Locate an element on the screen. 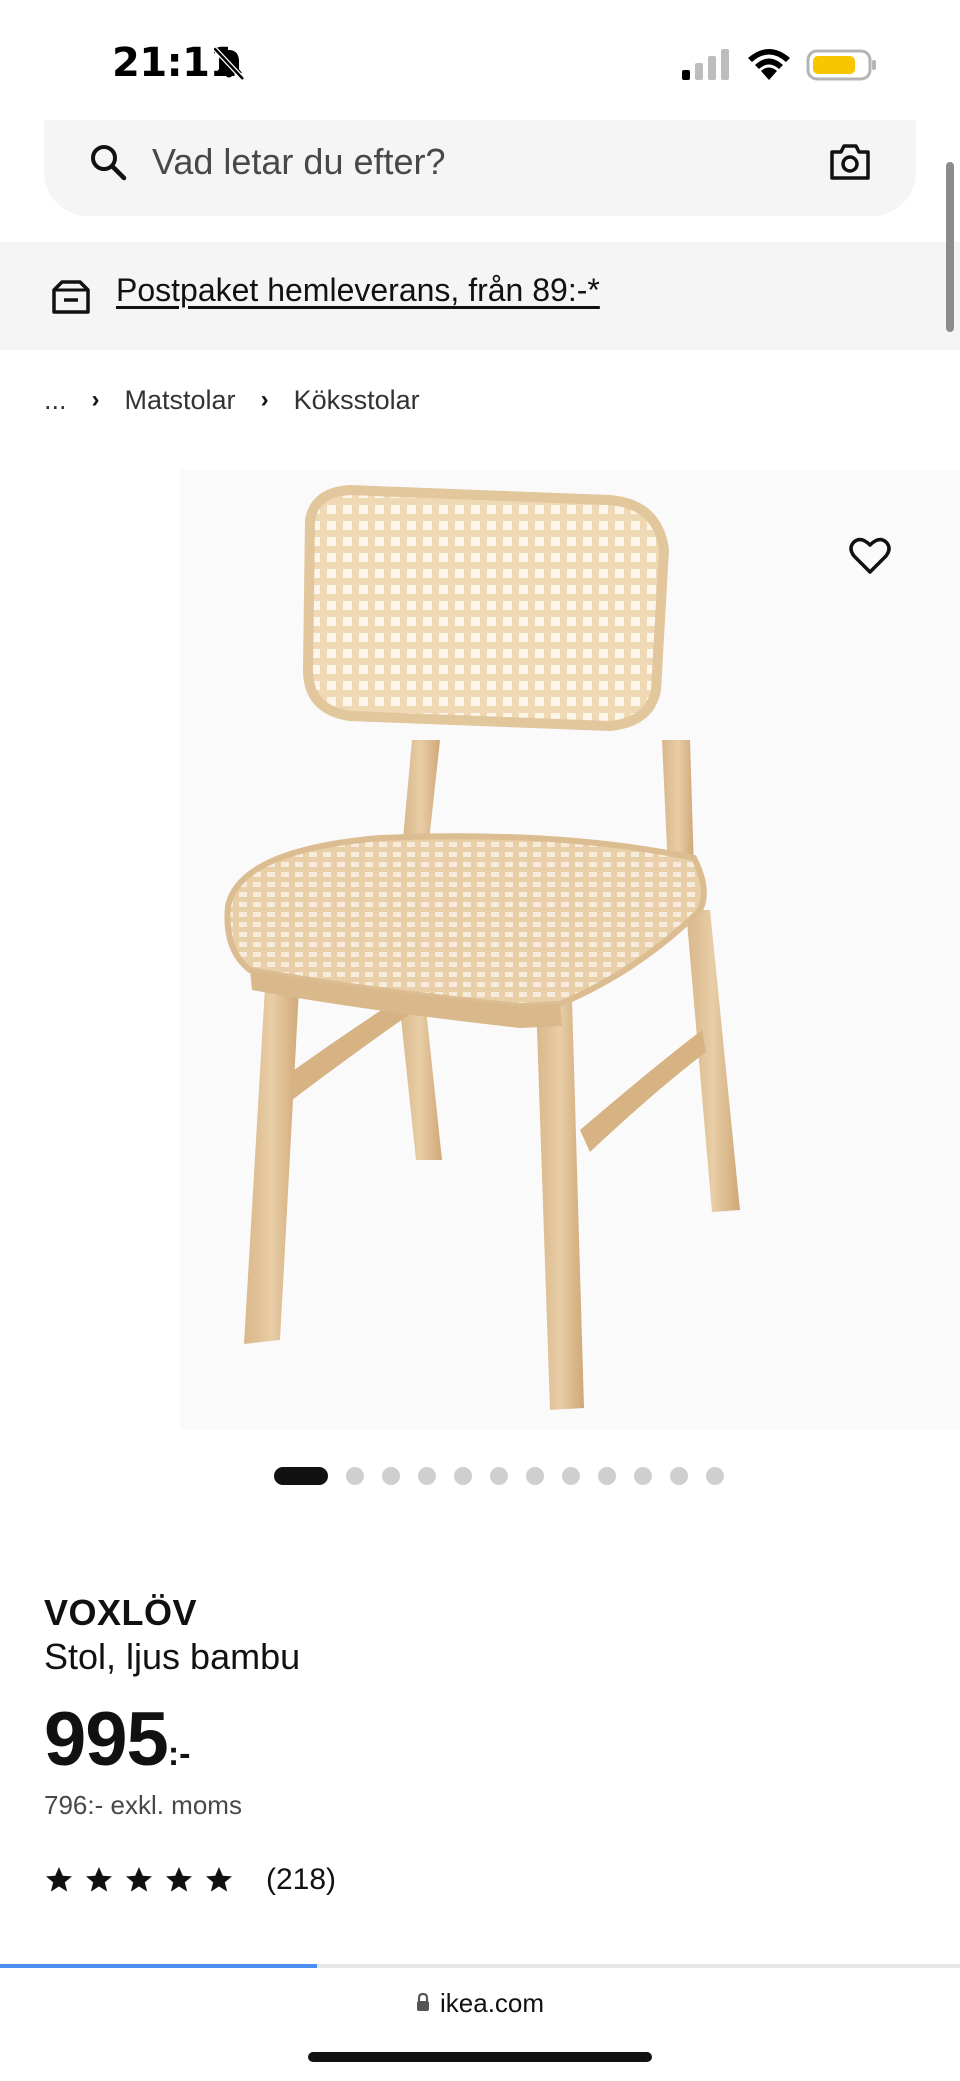 This screenshot has width=960, height=2081. favorite-button is located at coordinates (870, 556).